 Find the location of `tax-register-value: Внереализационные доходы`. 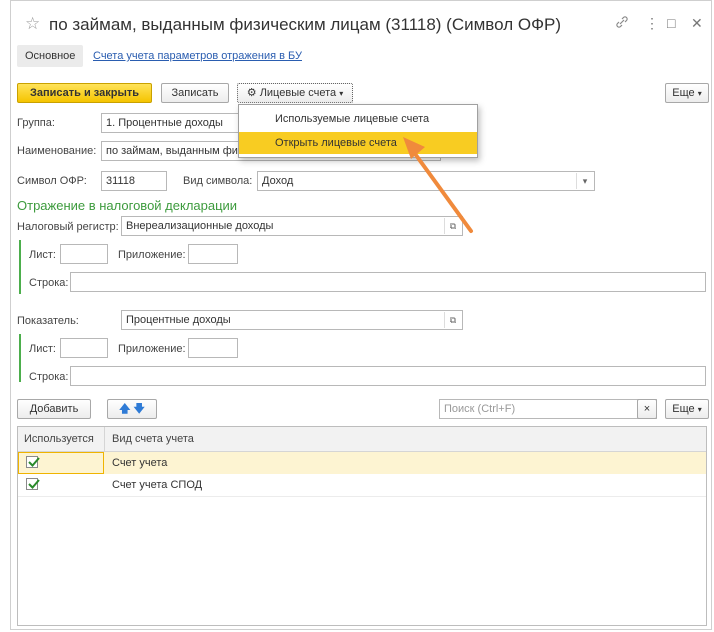

tax-register-value: Внереализационные доходы is located at coordinates (200, 226).